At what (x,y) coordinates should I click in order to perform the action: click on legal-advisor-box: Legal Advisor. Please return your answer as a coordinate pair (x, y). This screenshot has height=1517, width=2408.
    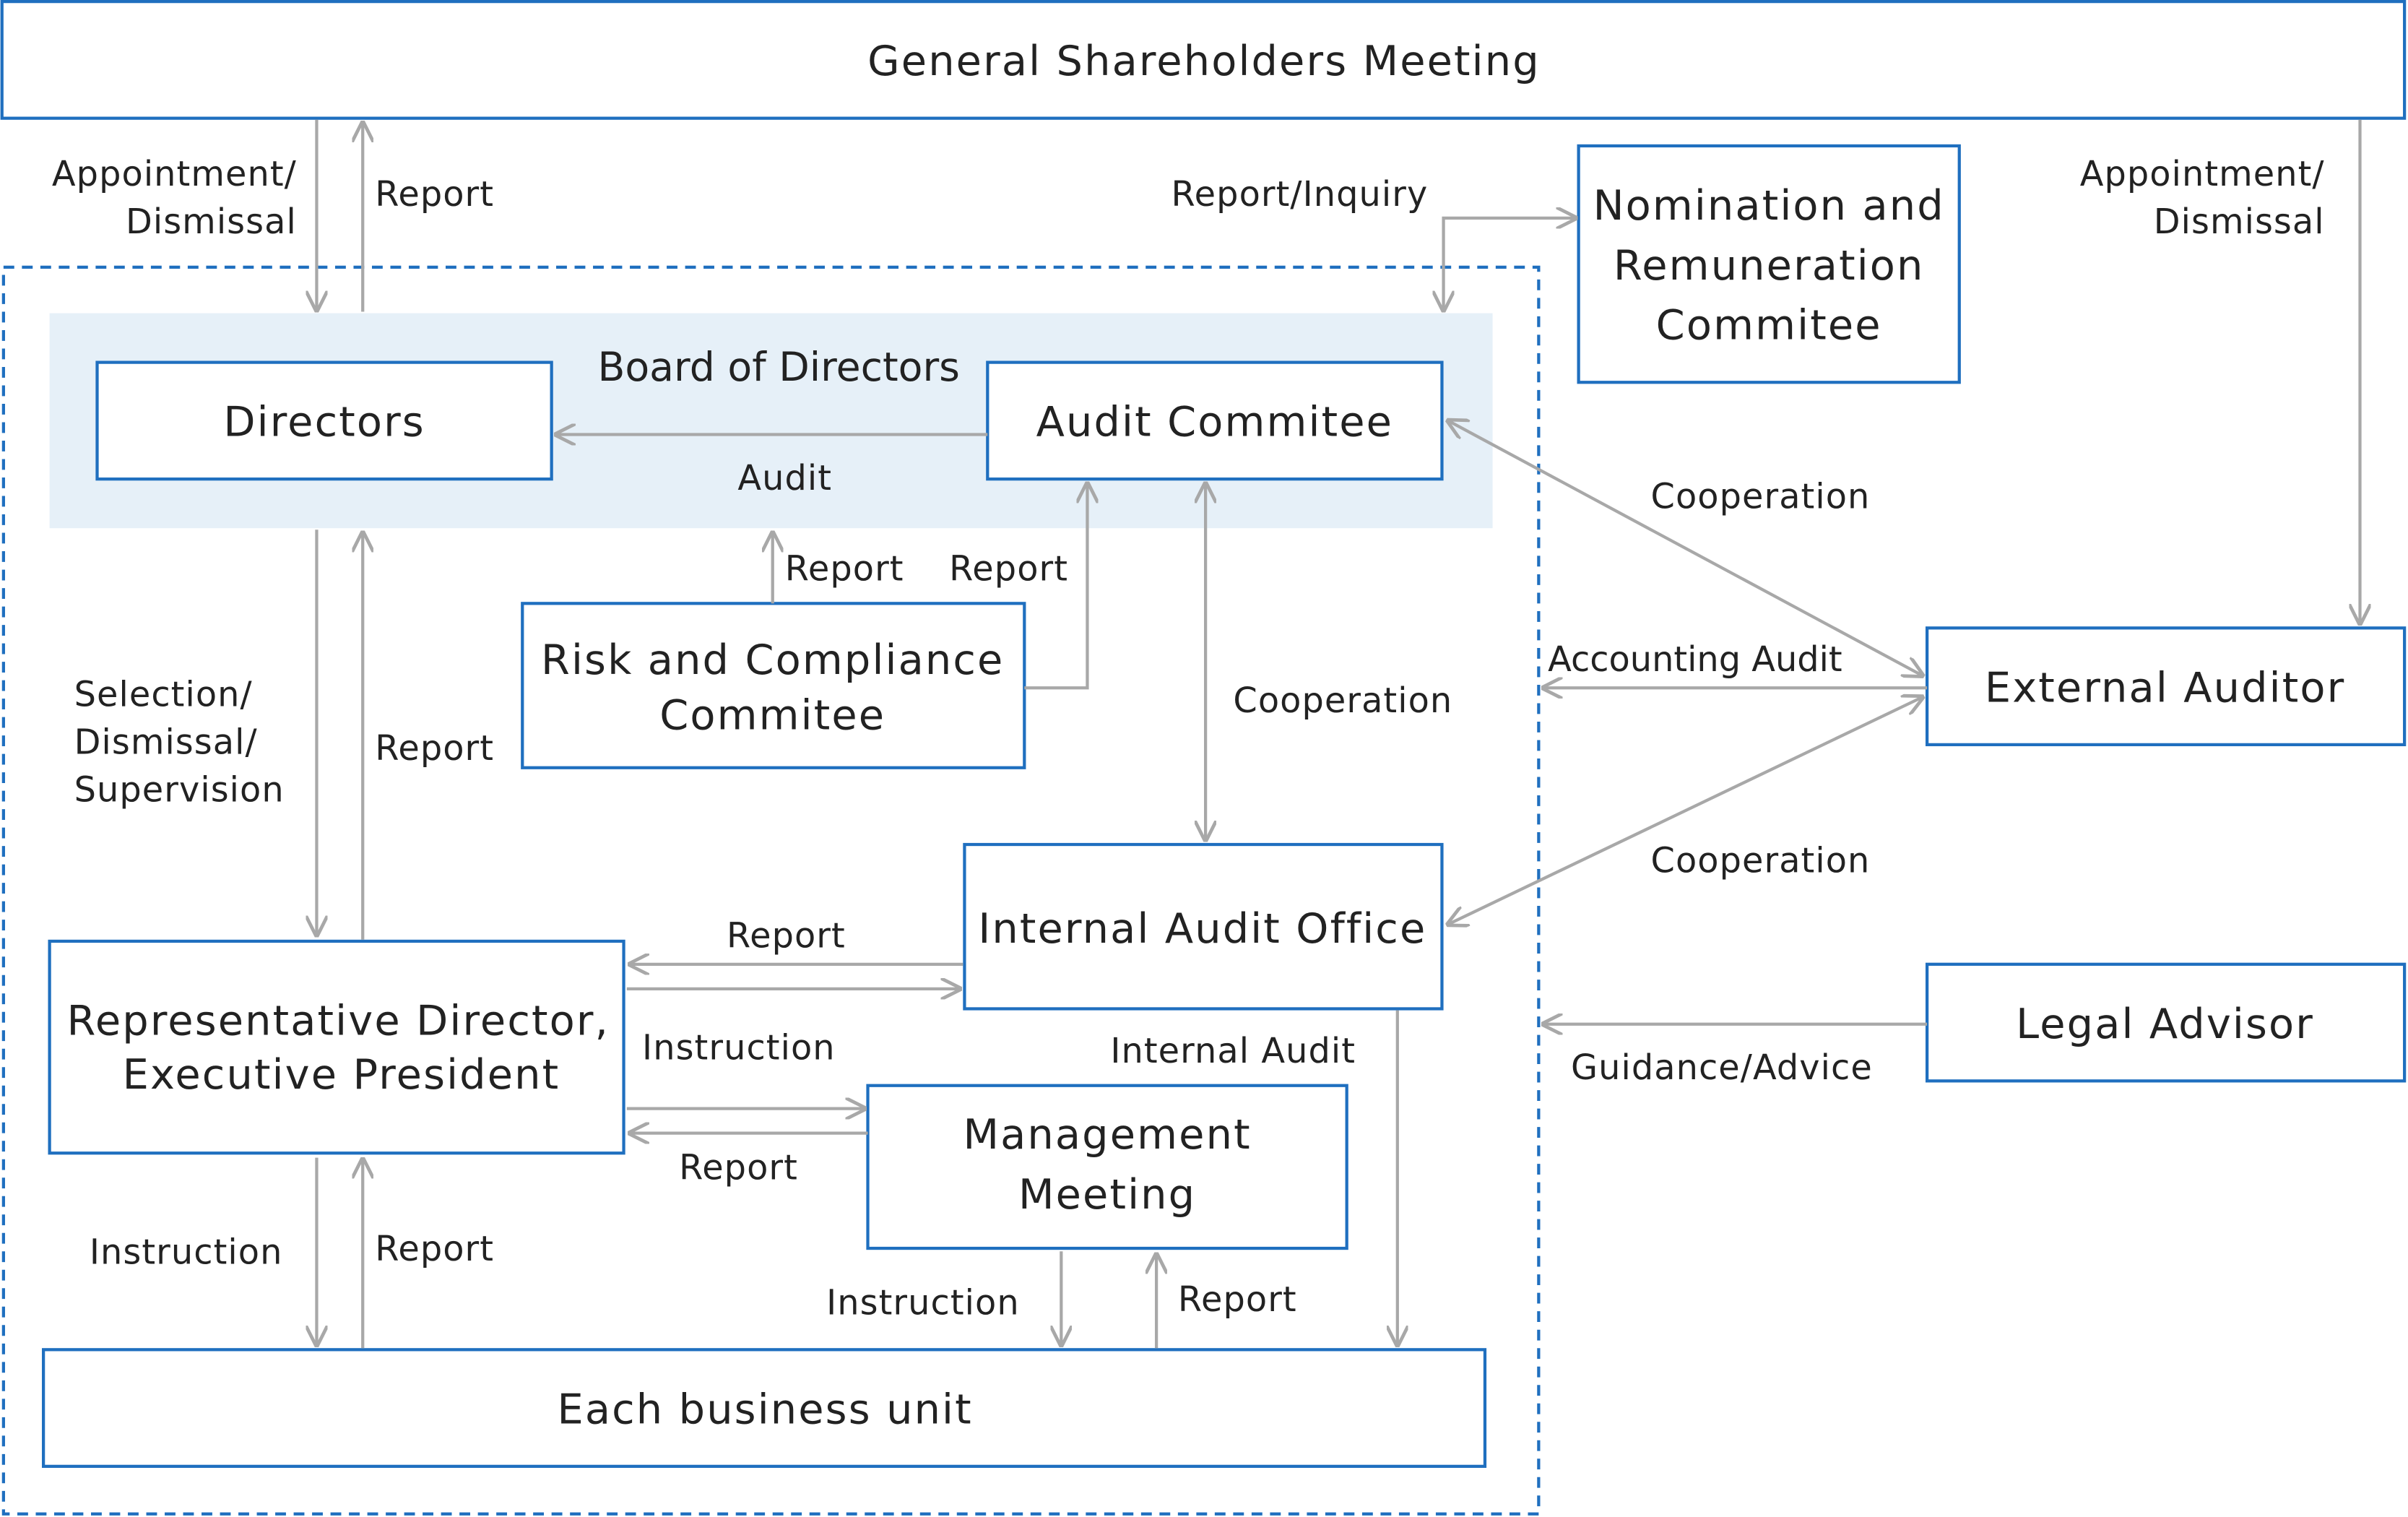
    Looking at the image, I should click on (2166, 1022).